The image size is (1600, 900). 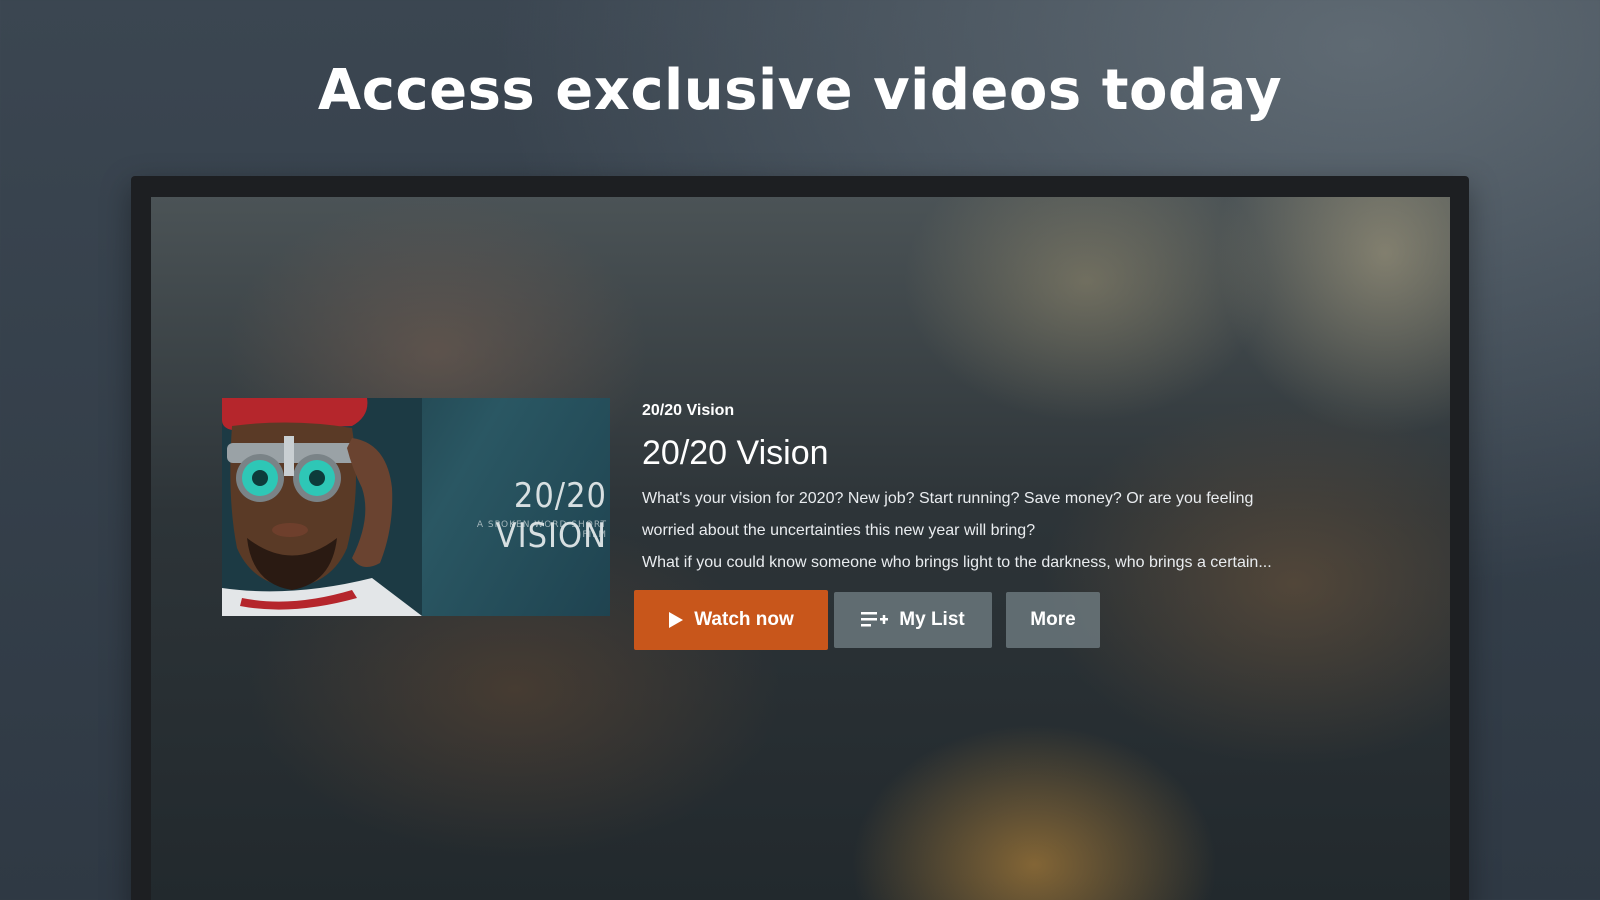 I want to click on more-button: More, so click(x=1053, y=620).